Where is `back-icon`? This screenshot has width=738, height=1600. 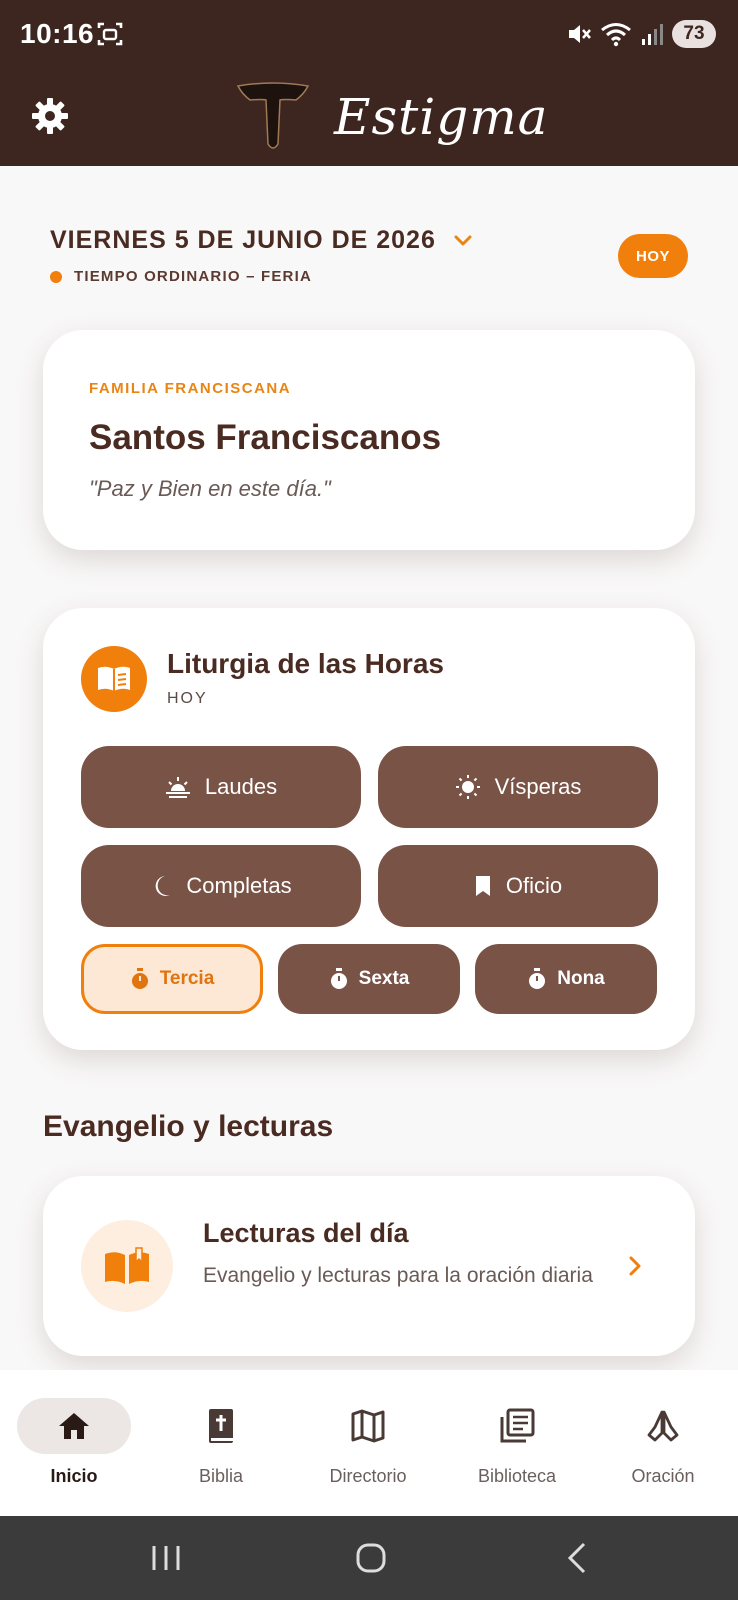
back-icon is located at coordinates (577, 1558).